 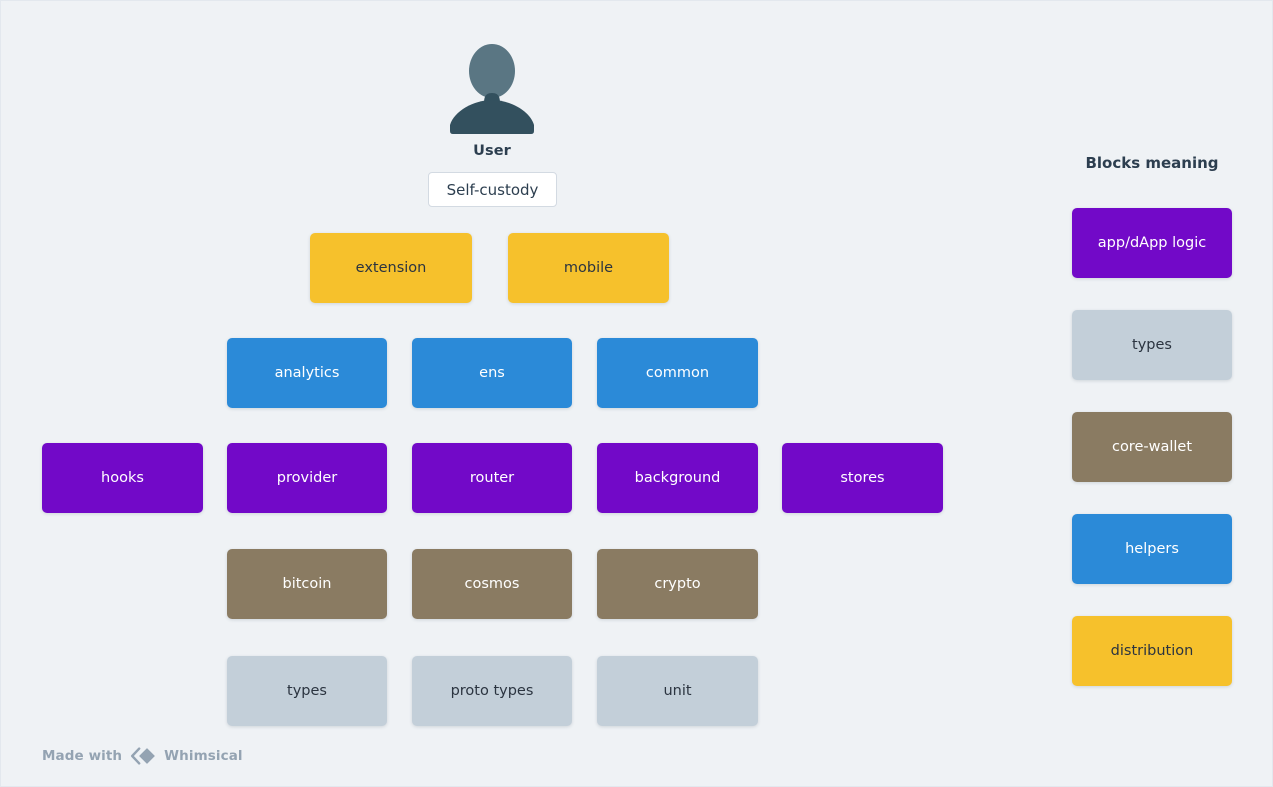 What do you see at coordinates (1152, 163) in the screenshot?
I see `legend-title: Blocks meaning` at bounding box center [1152, 163].